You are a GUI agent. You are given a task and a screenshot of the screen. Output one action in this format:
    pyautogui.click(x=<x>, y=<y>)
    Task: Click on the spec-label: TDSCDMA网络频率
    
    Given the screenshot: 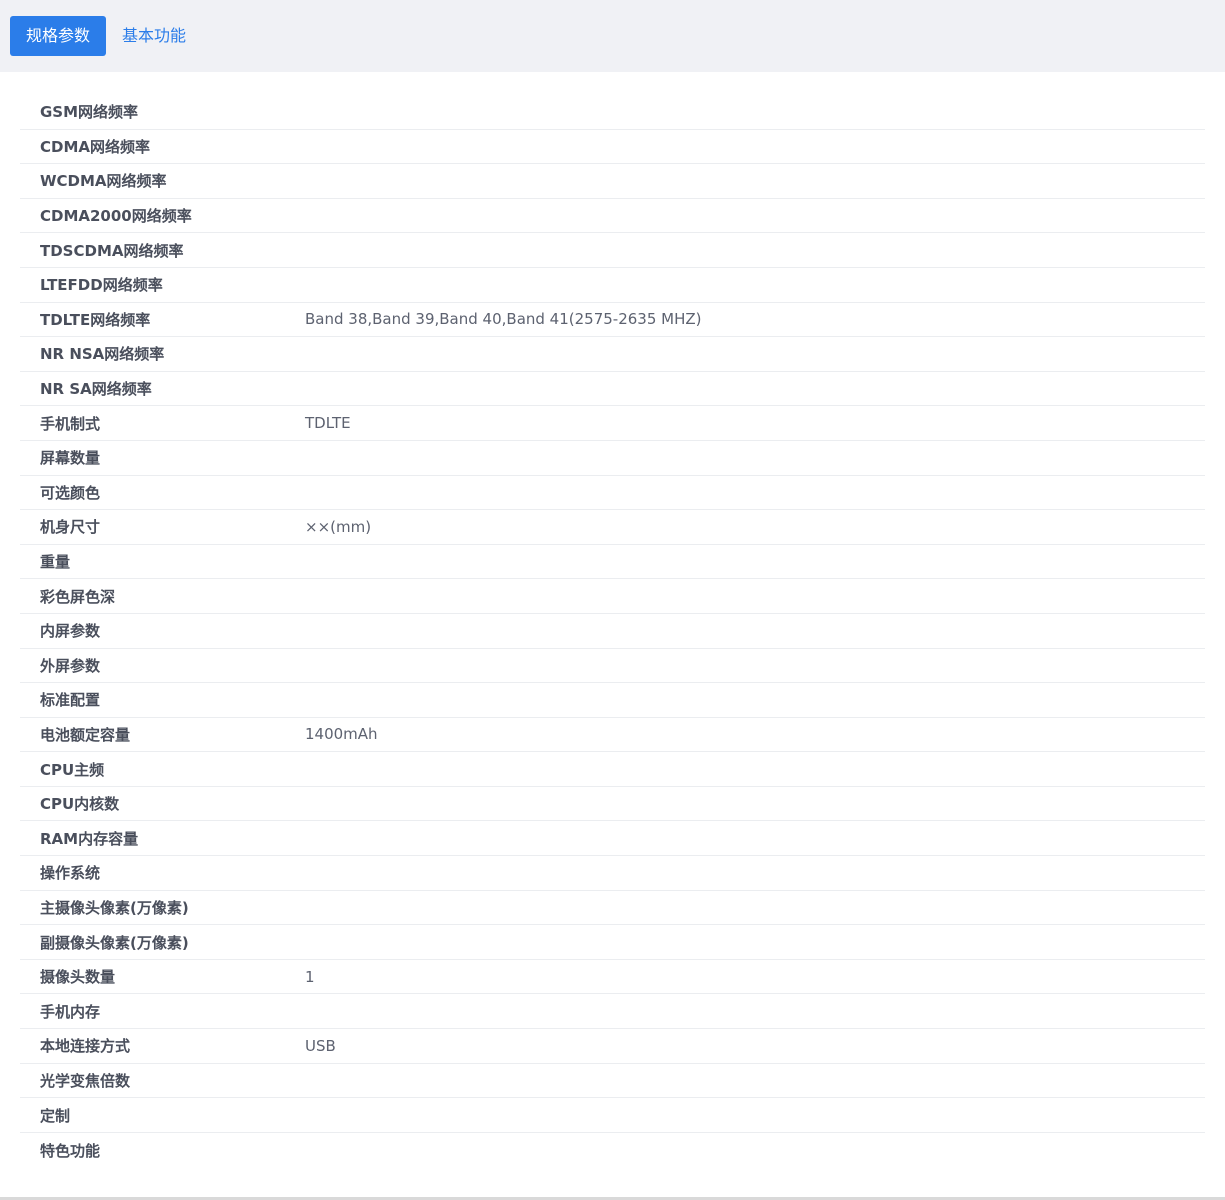 What is the action you would take?
    pyautogui.click(x=112, y=250)
    